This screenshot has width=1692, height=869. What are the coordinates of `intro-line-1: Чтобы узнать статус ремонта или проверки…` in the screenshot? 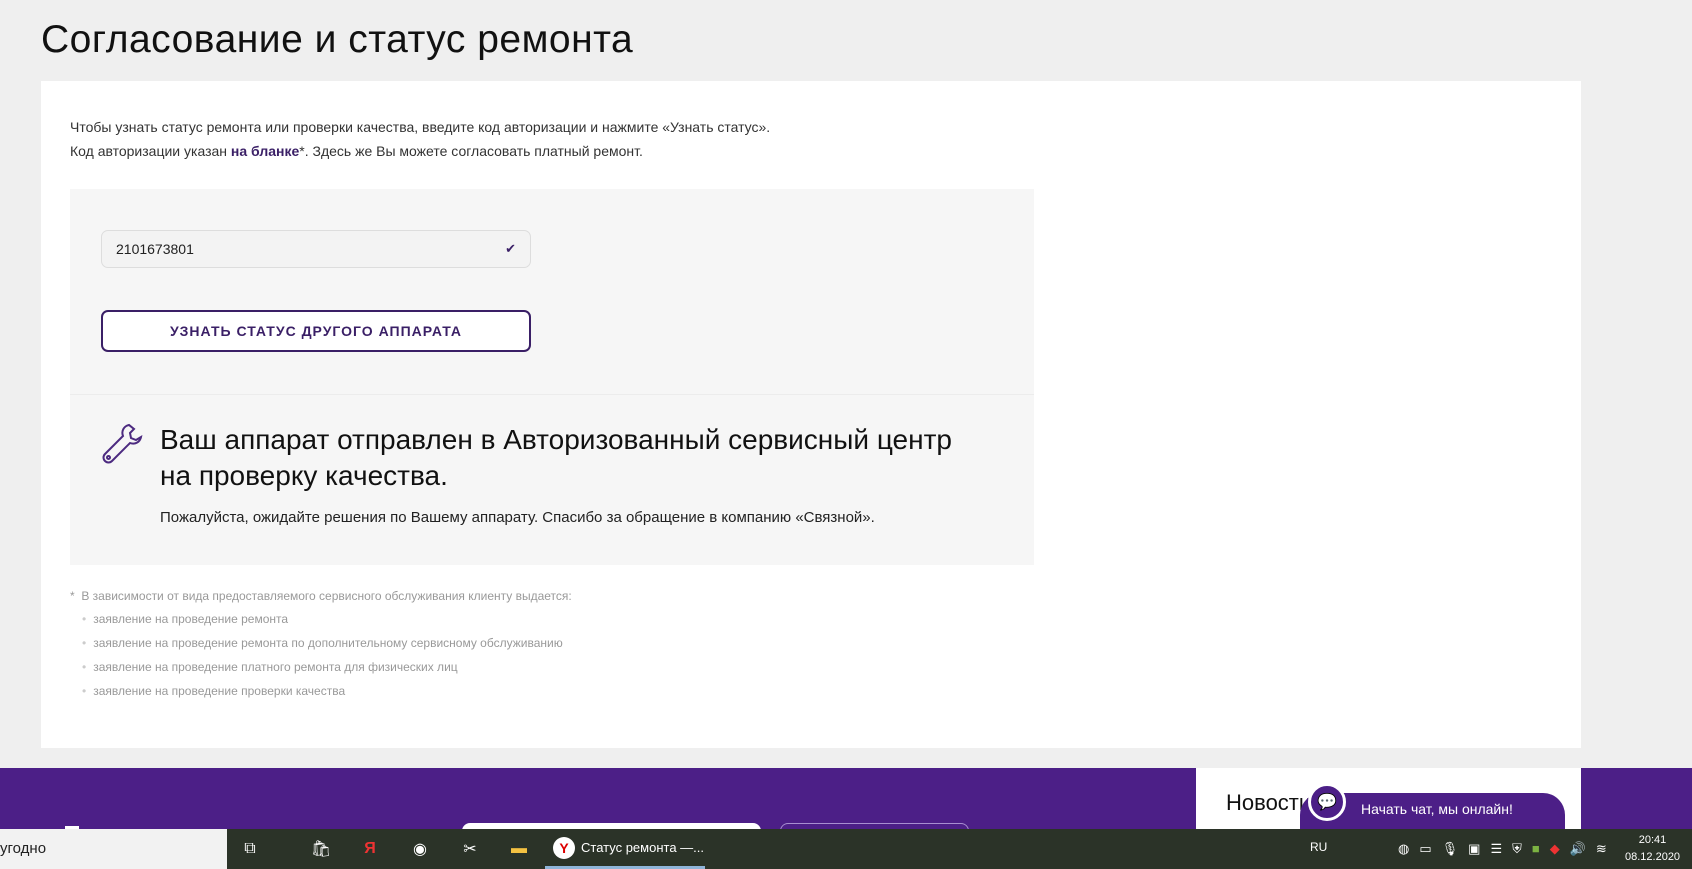 It's located at (420, 127).